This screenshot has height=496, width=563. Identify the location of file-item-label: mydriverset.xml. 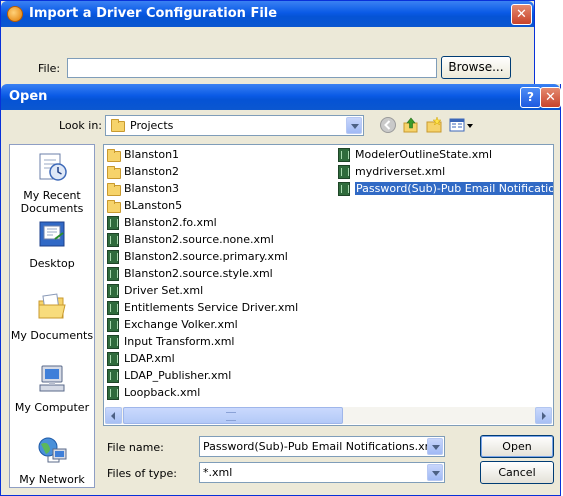
(400, 171).